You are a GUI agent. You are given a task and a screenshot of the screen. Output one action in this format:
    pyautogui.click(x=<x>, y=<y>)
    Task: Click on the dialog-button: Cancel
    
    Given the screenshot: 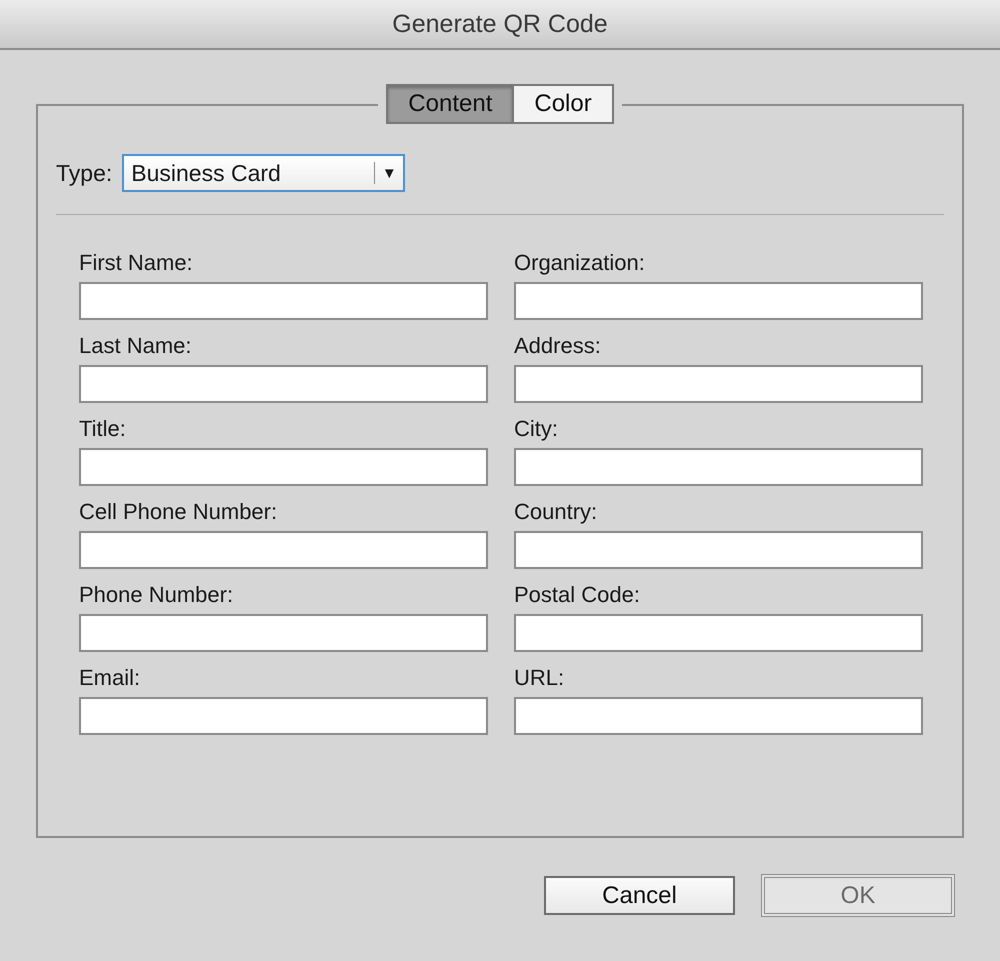 What is the action you would take?
    pyautogui.click(x=639, y=895)
    